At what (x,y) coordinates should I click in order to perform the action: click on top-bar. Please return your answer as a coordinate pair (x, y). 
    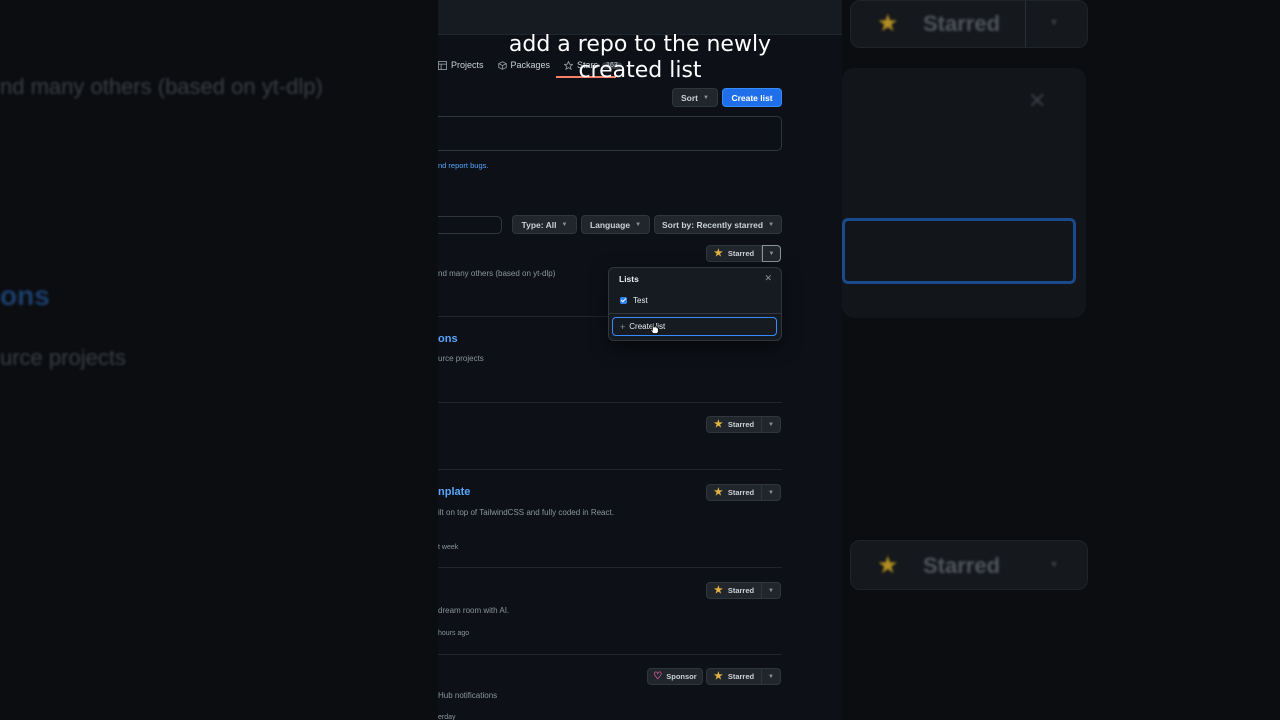
    Looking at the image, I should click on (640, 17).